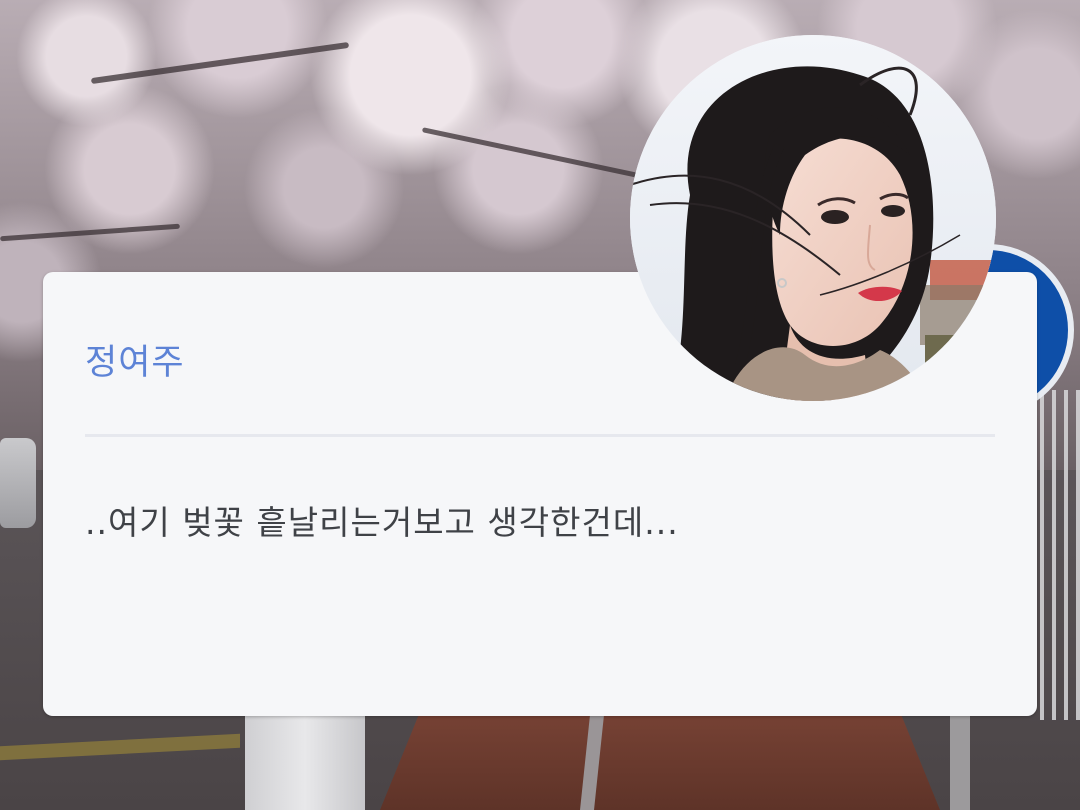 This screenshot has width=1080, height=810. Describe the element at coordinates (1060, 555) in the screenshot. I see `guard-rail` at that location.